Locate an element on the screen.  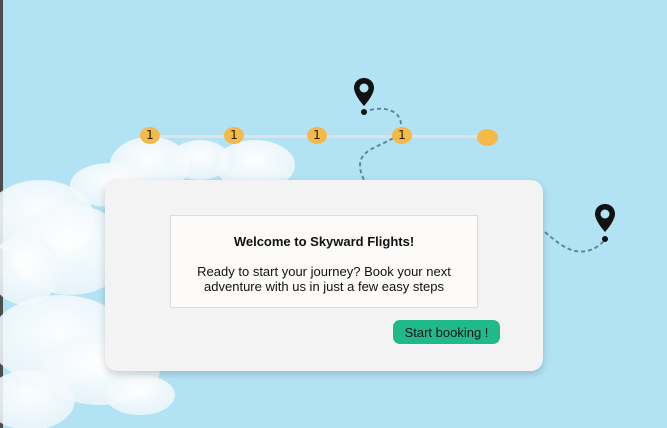
progress-step-4: 1 is located at coordinates (402, 135).